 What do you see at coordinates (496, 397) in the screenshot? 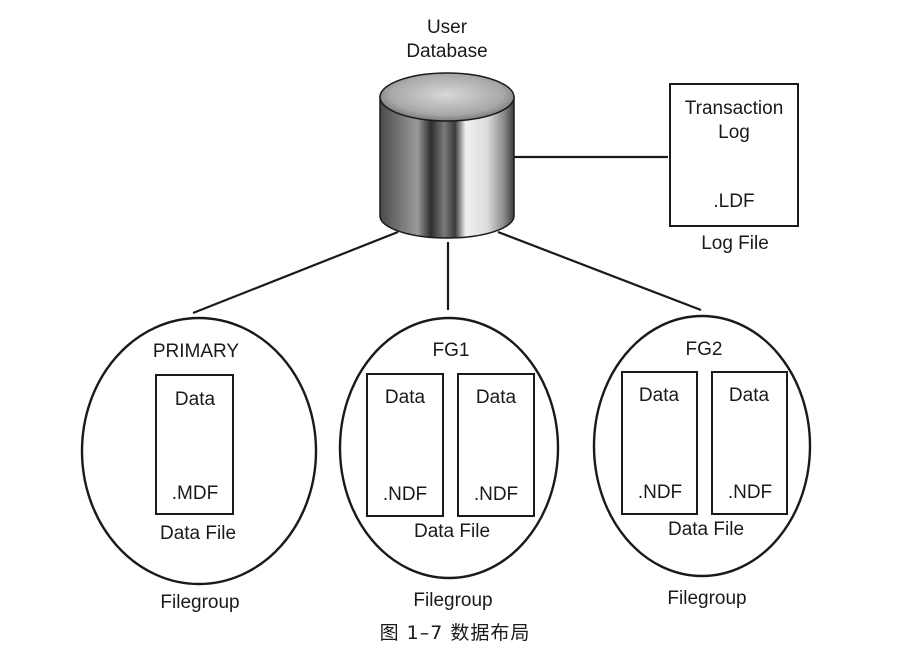
I see `data-file-fg1-b-label: Data` at bounding box center [496, 397].